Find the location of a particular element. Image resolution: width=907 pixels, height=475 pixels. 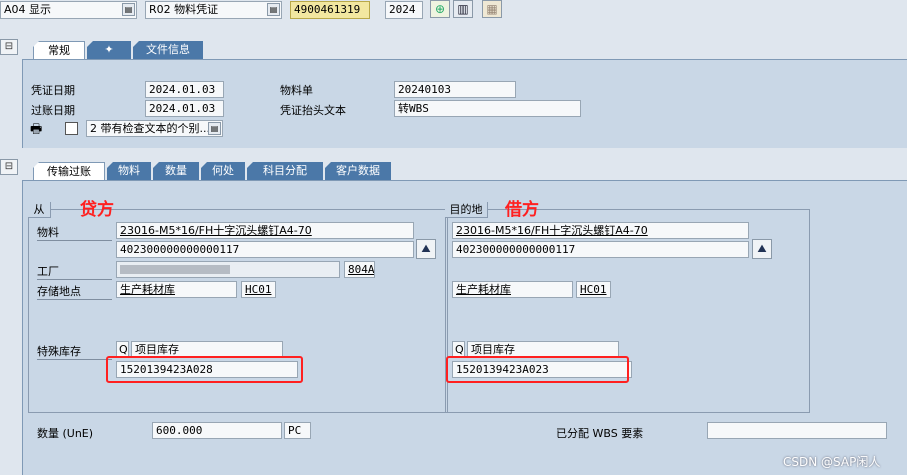

display-icon: ▥ is located at coordinates (463, 9).